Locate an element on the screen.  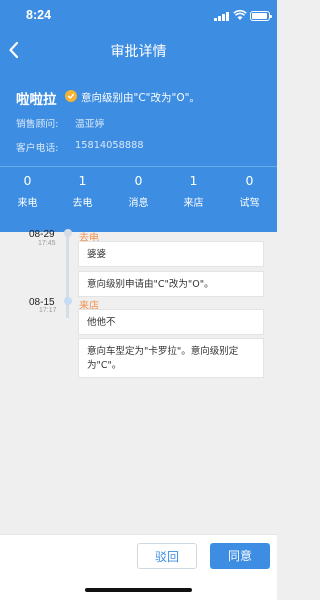
timeline-line is located at coordinates (67, 275).